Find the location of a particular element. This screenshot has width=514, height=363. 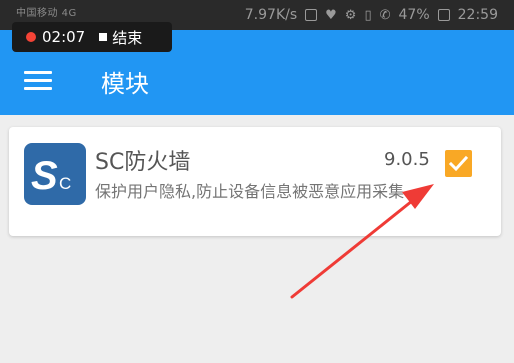

call-icon: ✆ is located at coordinates (385, 15).